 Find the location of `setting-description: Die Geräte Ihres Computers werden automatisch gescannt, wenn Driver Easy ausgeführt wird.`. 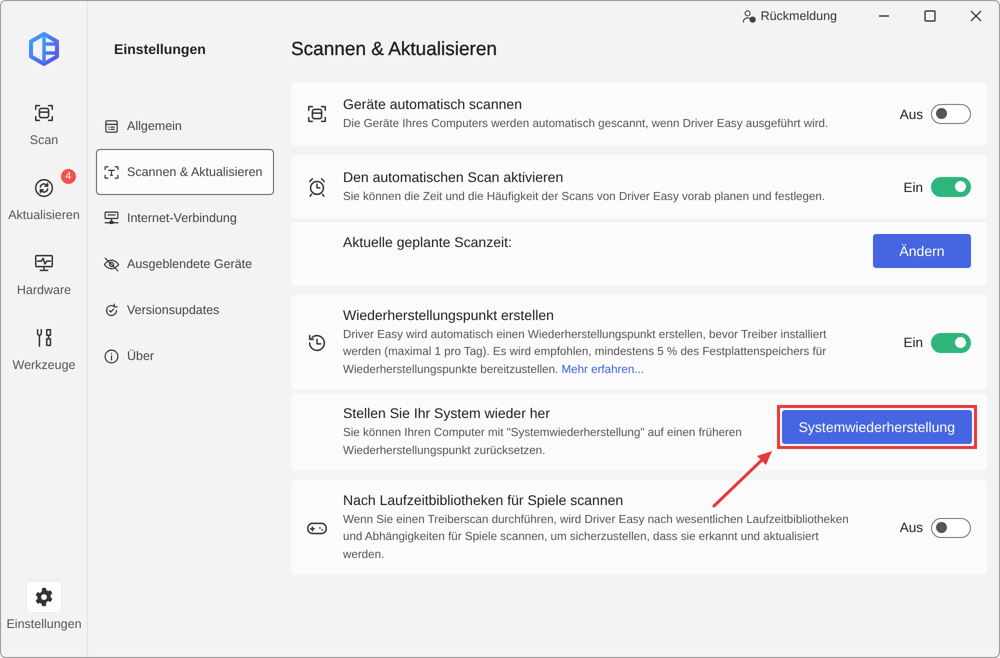

setting-description: Die Geräte Ihres Computers werden automatisch gescannt, wenn Driver Easy ausgeführt wird. is located at coordinates (586, 124).